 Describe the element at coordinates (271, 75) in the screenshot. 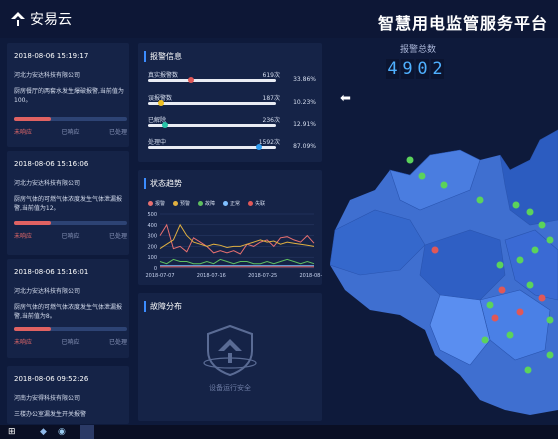

I see `stat-count: 619次` at that location.